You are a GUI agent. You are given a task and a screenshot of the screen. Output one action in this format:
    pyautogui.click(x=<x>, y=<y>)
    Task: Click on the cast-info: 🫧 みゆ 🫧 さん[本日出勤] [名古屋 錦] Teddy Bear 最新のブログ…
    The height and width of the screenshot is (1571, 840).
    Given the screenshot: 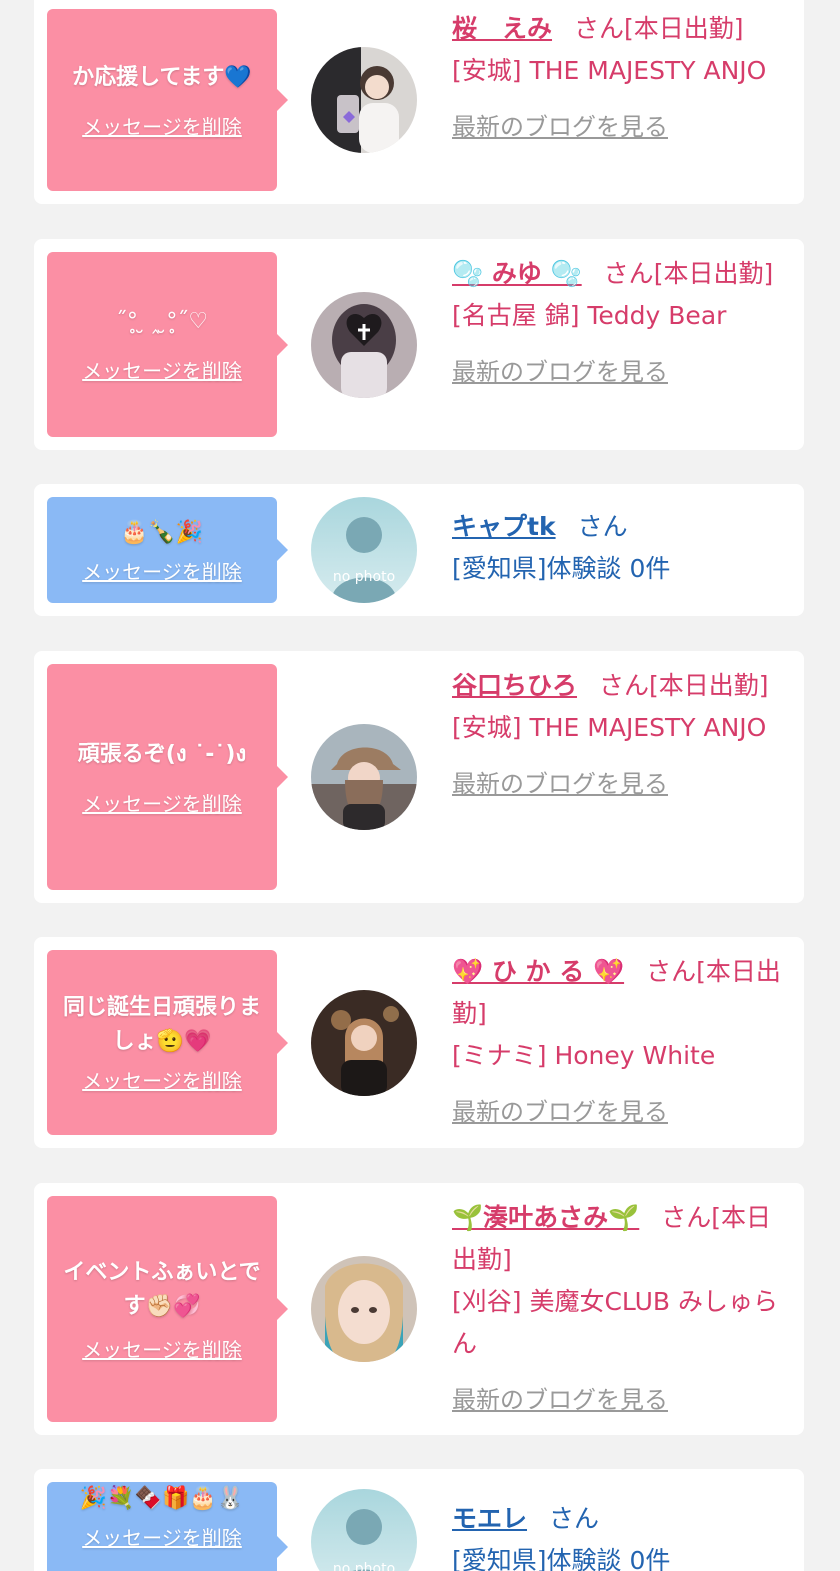 What is the action you would take?
    pyautogui.click(x=619, y=323)
    